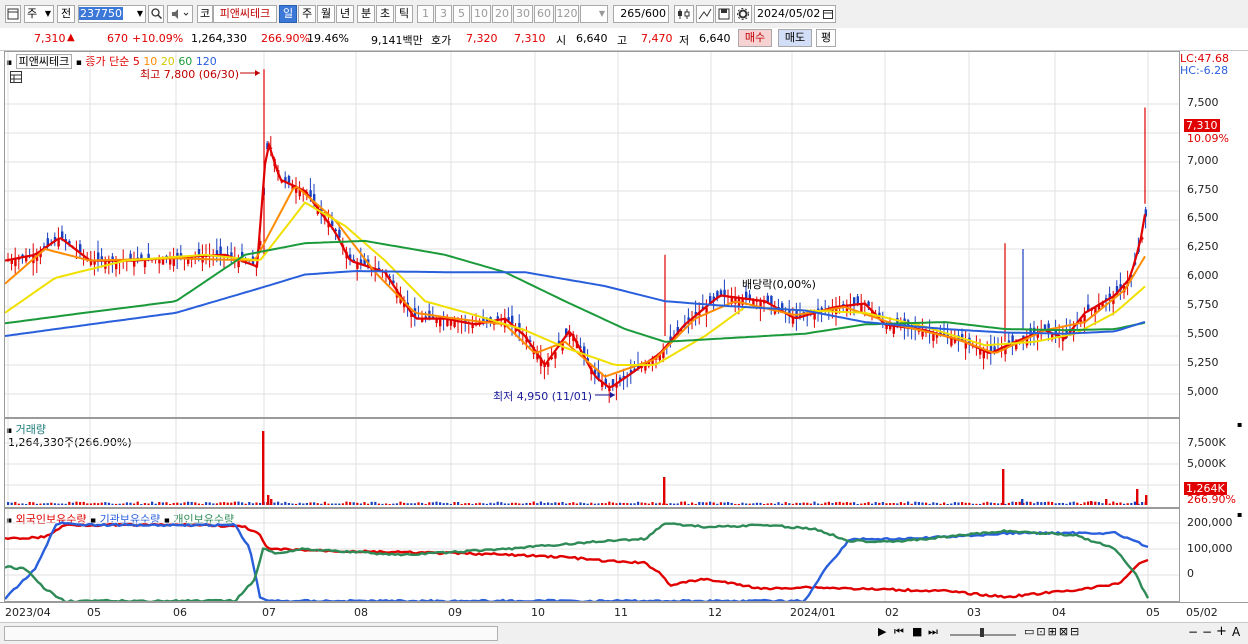 The height and width of the screenshot is (644, 1248). What do you see at coordinates (755, 38) in the screenshot?
I see `buy-button: 매수` at bounding box center [755, 38].